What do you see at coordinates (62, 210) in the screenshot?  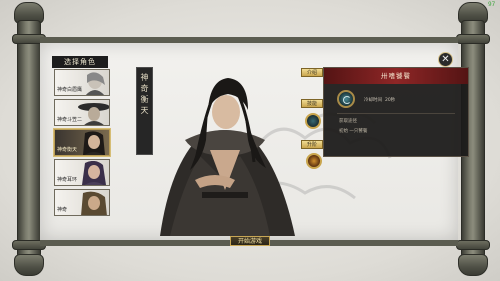 I see `character-name: 神奇` at bounding box center [62, 210].